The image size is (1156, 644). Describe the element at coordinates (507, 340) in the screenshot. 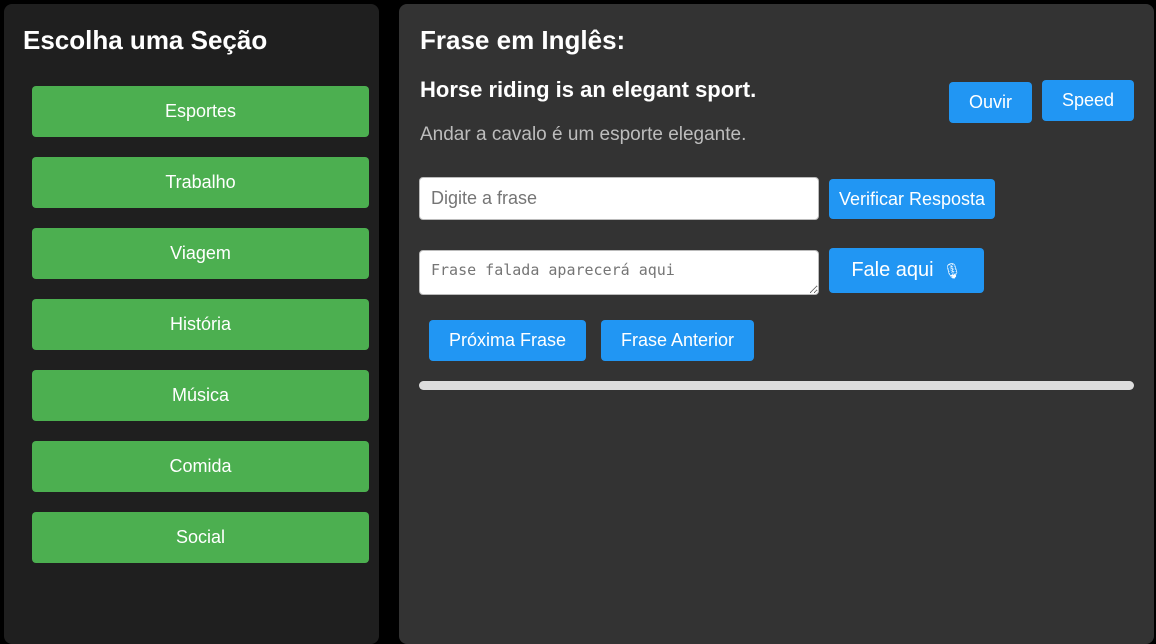

I see `next-phrase-button: Próxima Frase` at that location.